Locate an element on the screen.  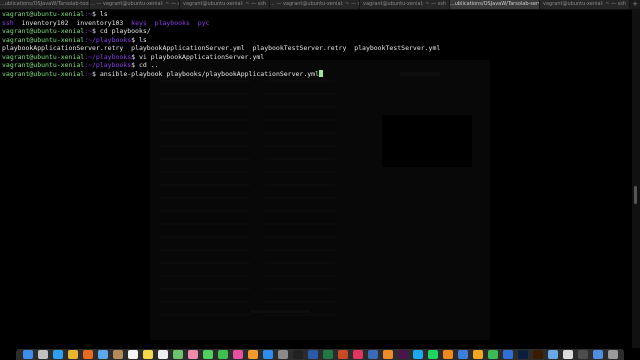
dock is located at coordinates (320, 354).